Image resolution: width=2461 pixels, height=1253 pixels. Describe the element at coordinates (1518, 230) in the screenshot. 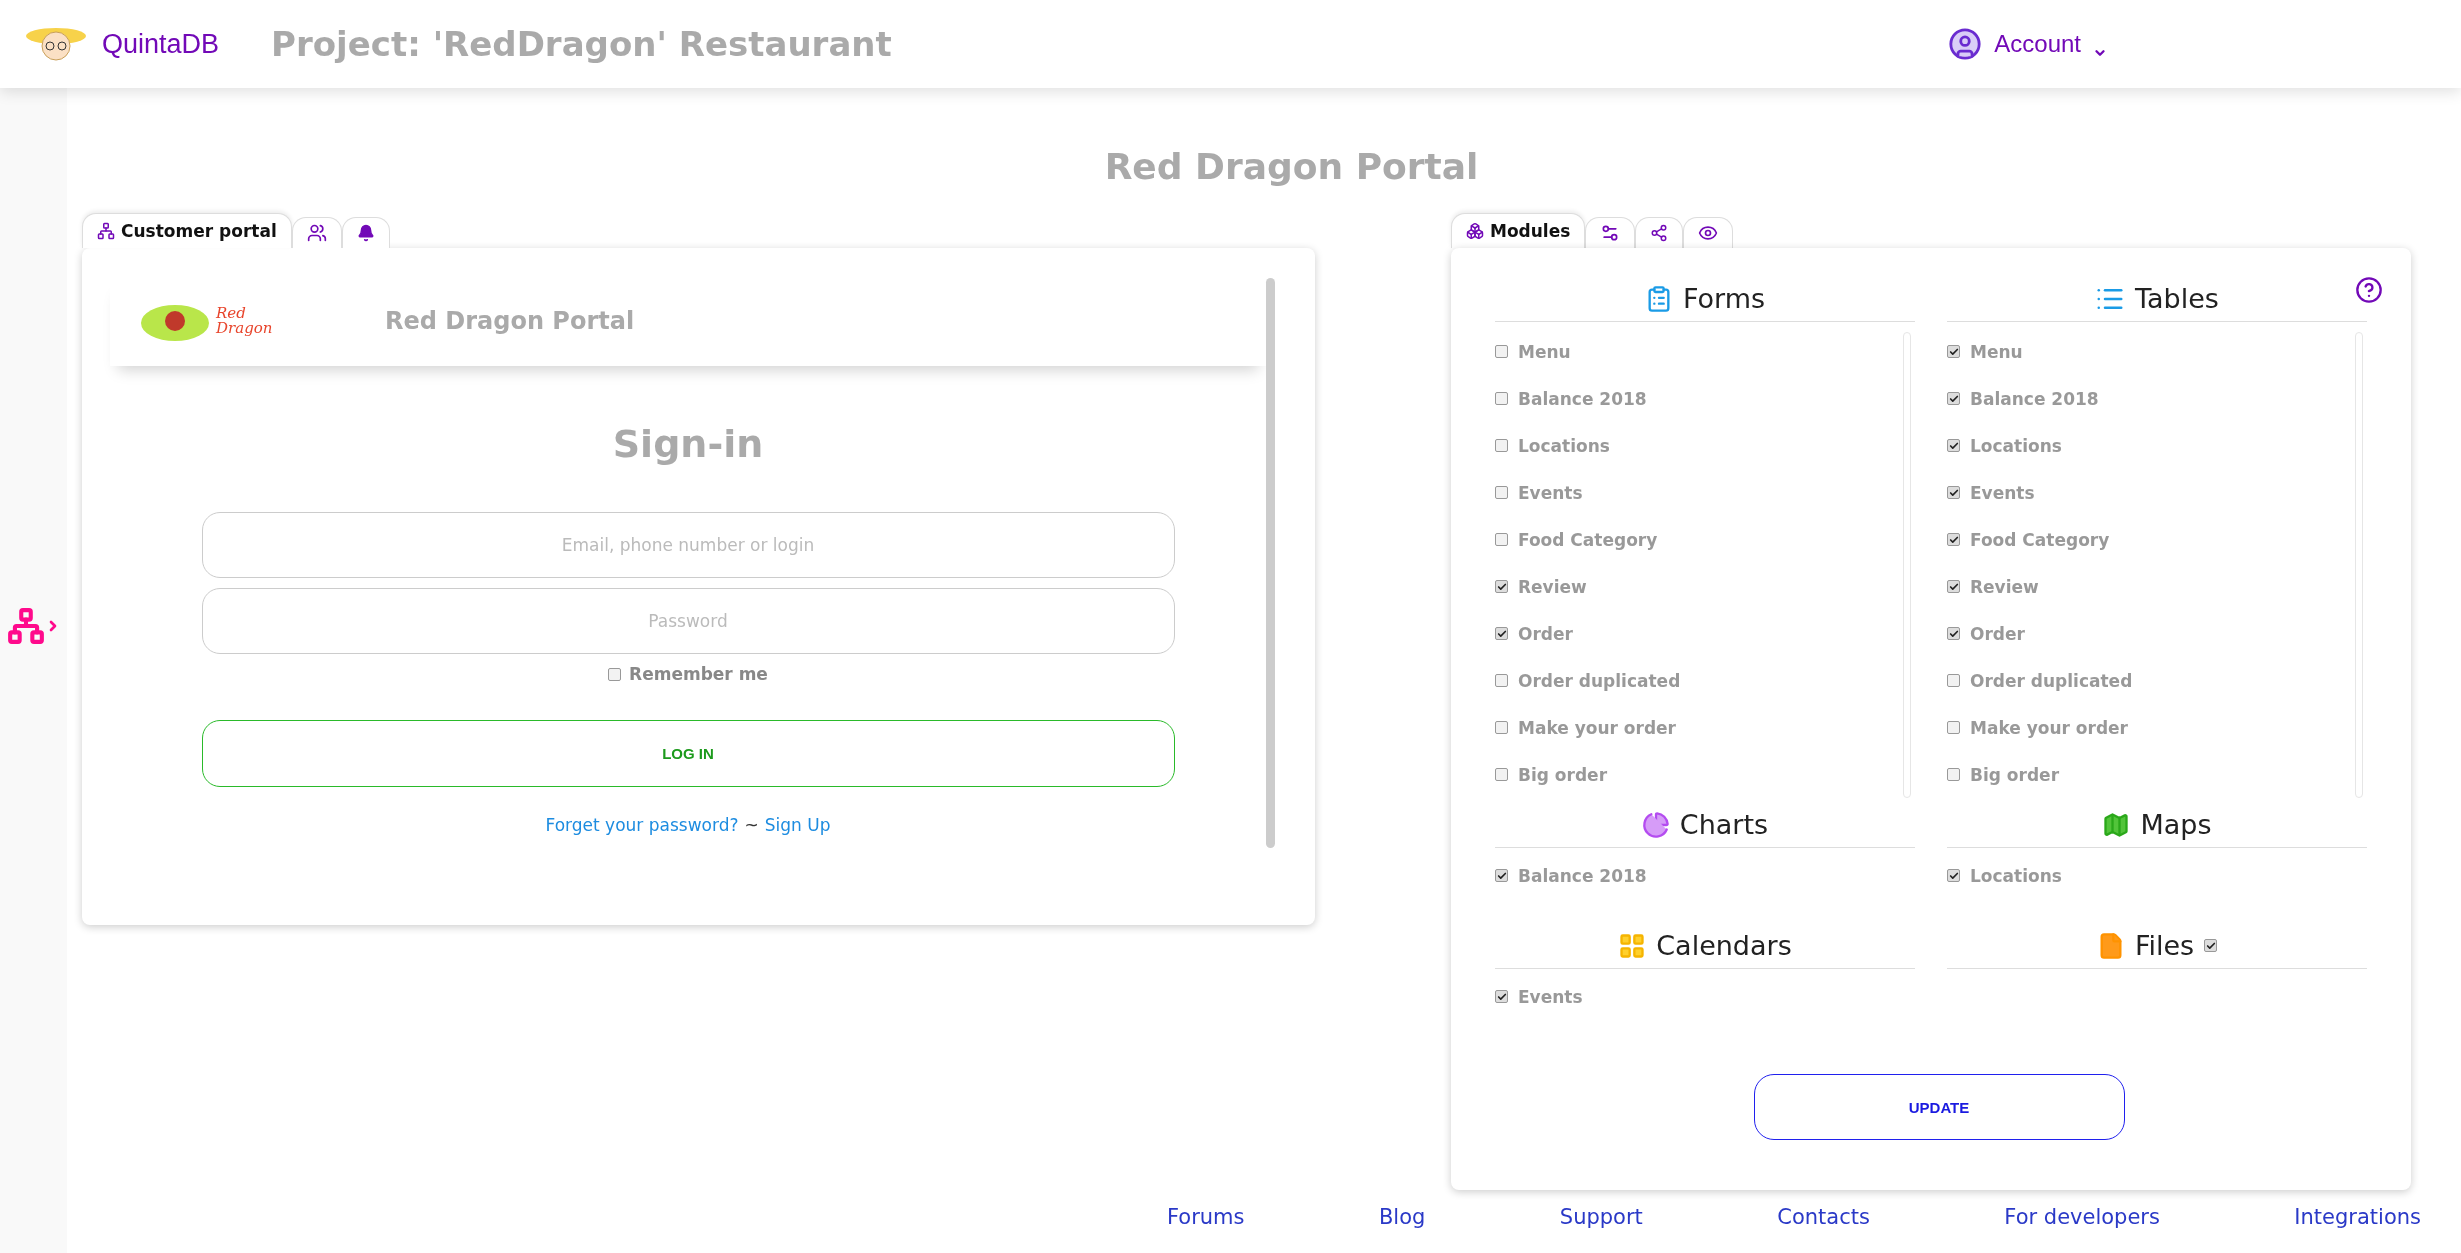

I see `tab: Modules` at that location.